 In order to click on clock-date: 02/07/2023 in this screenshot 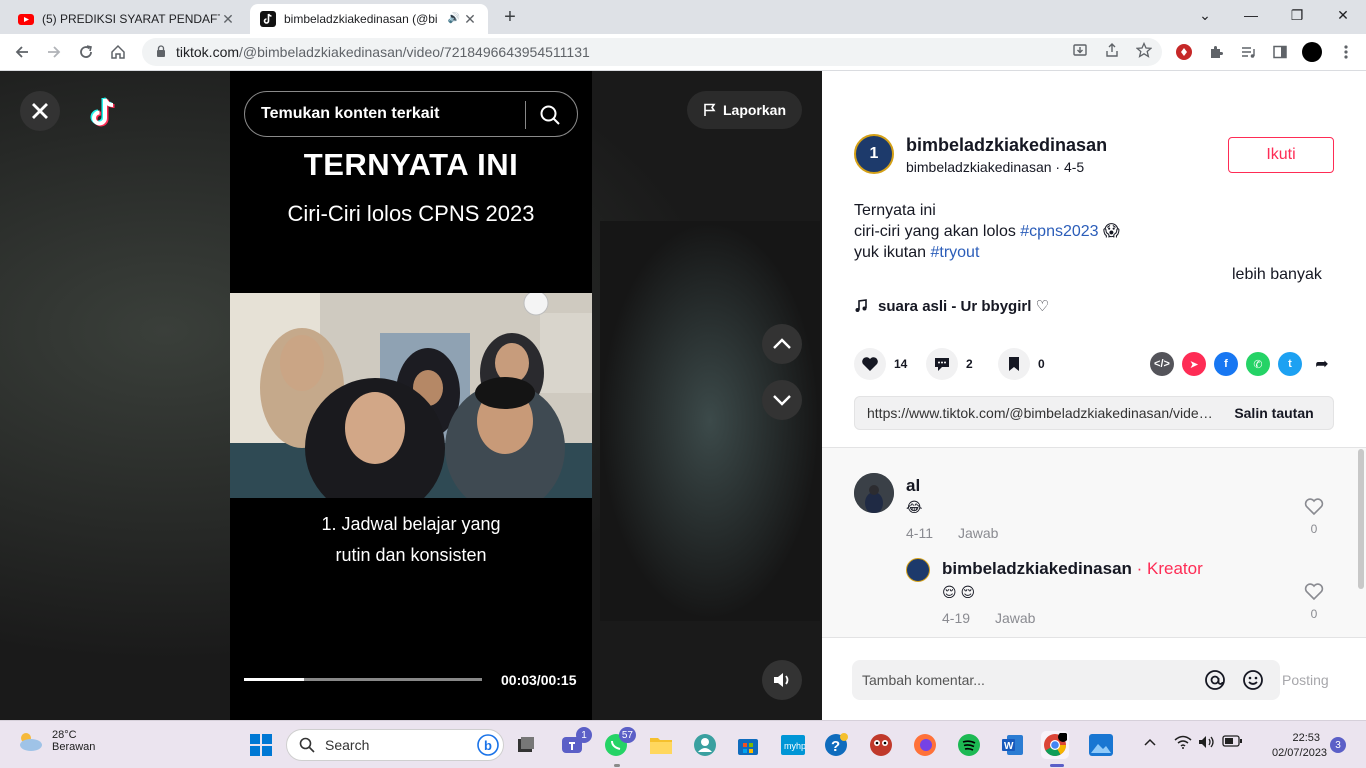, I will do `click(1300, 753)`.